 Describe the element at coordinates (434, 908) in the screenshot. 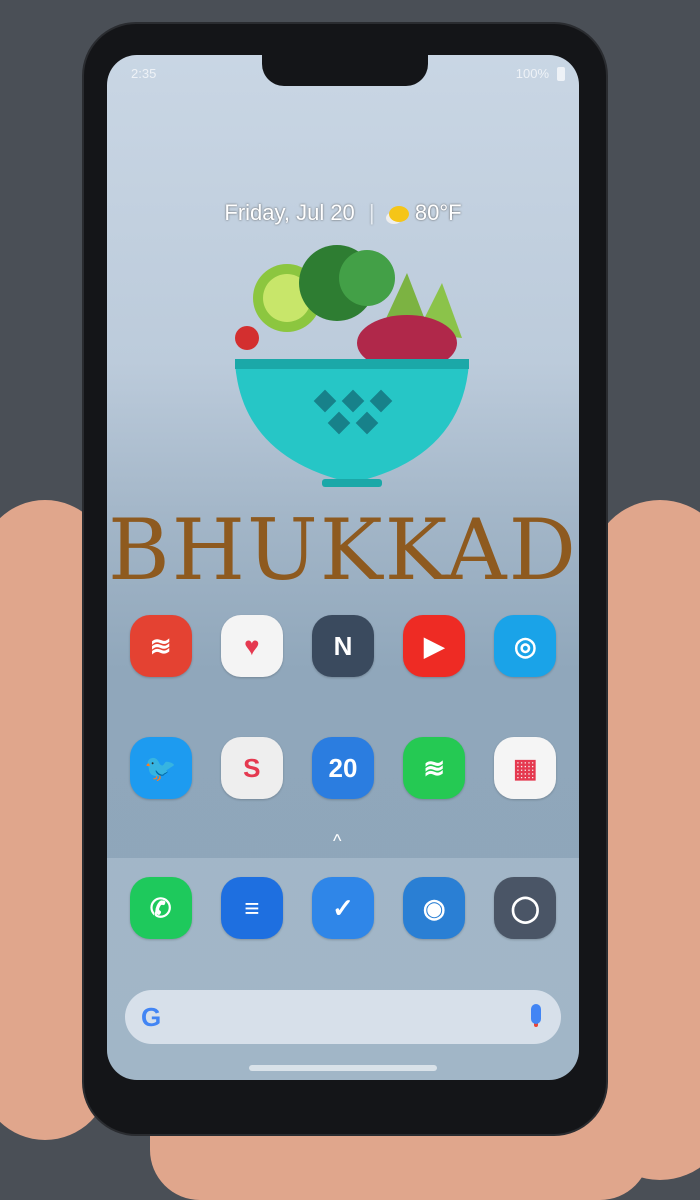

I see `firefox-app-icon: ◉` at that location.